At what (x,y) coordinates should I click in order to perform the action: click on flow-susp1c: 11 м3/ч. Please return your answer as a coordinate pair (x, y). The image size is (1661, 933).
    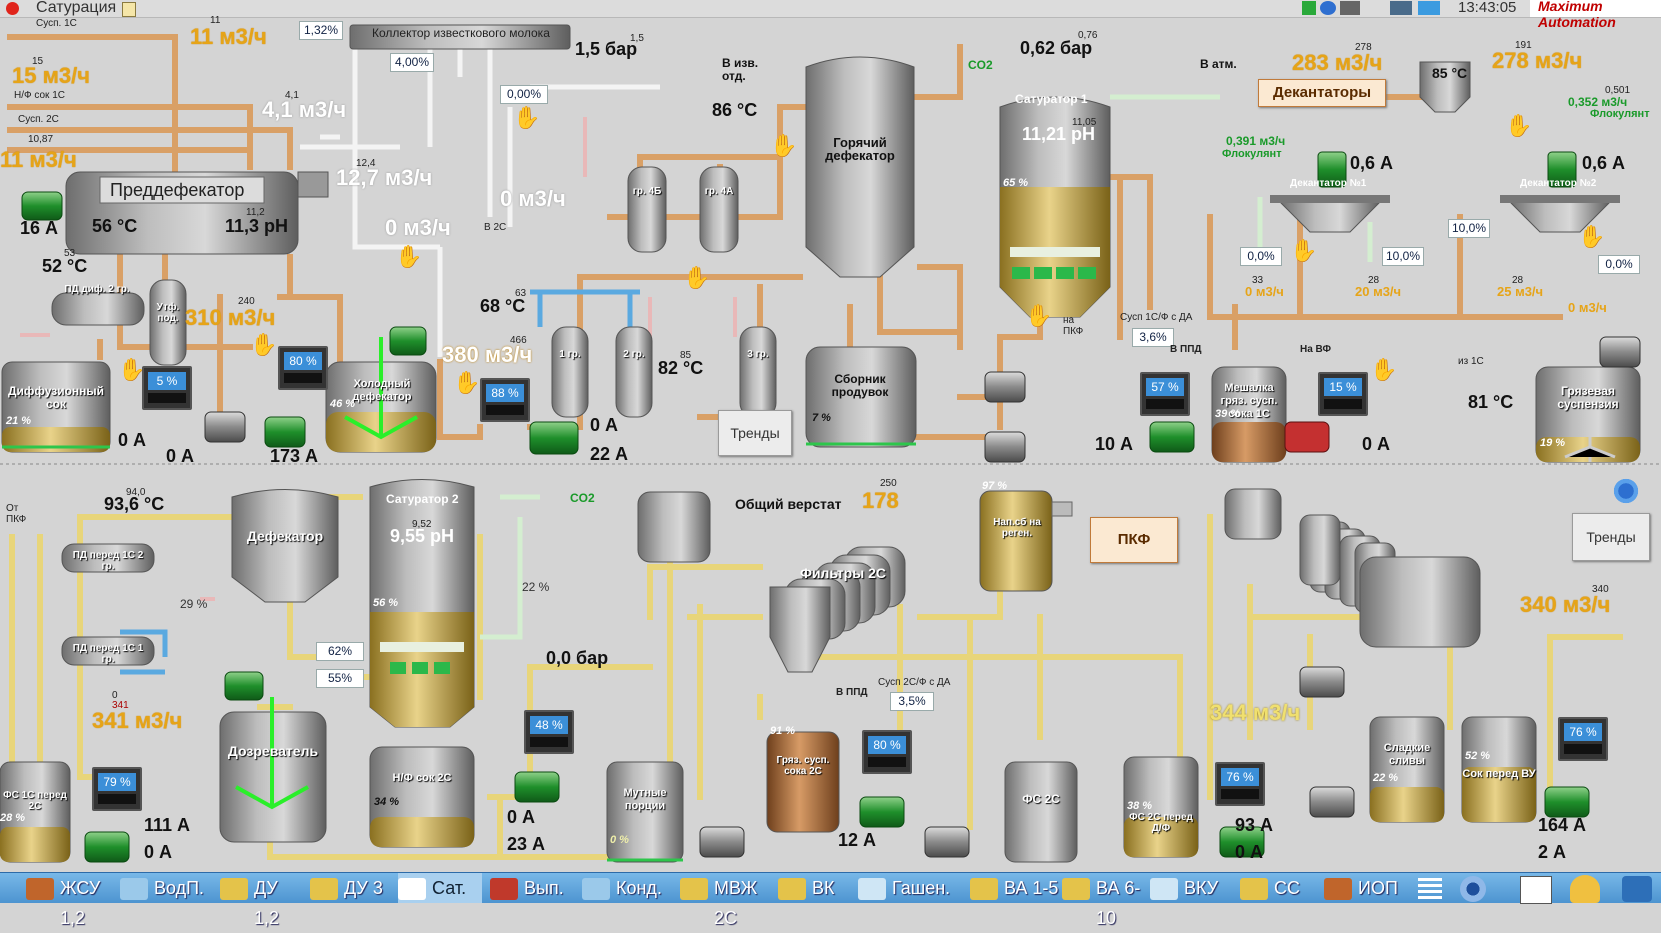
    Looking at the image, I should click on (228, 37).